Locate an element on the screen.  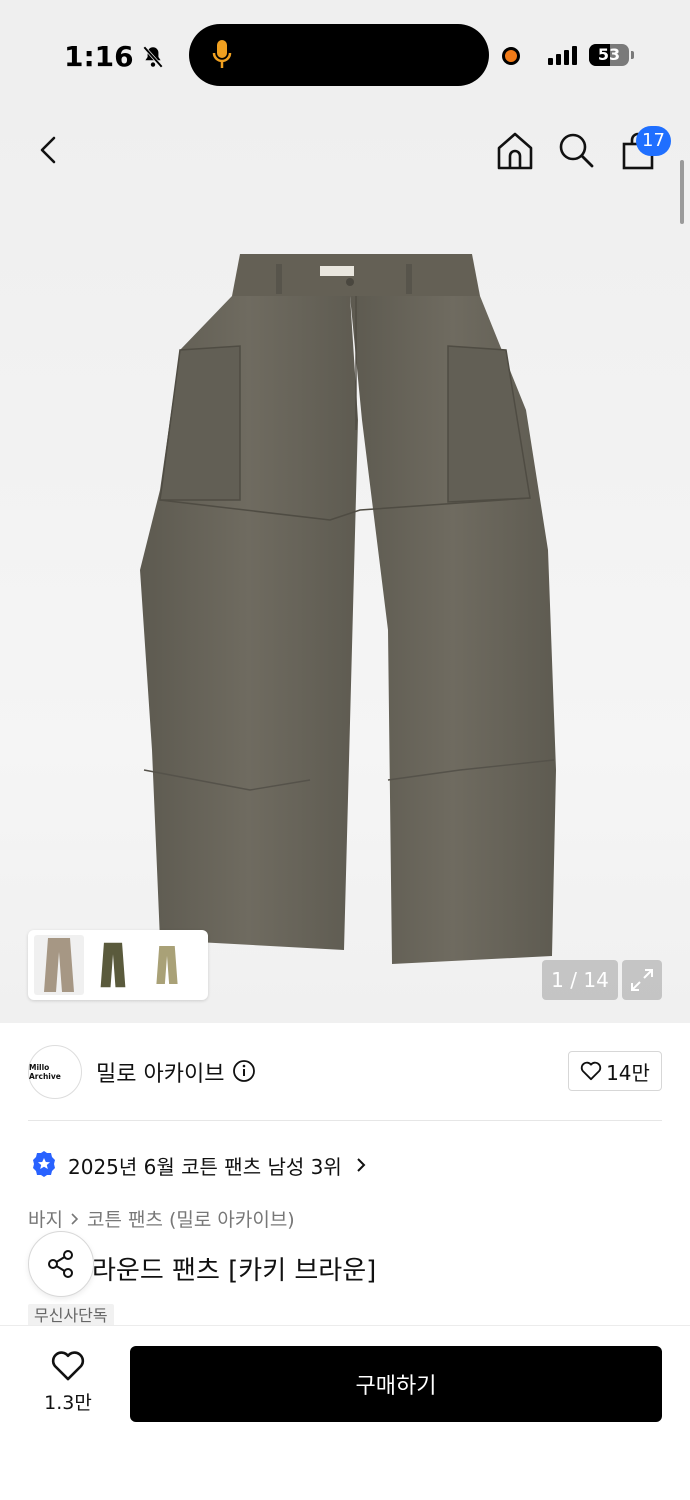
home-icon is located at coordinates (515, 151).